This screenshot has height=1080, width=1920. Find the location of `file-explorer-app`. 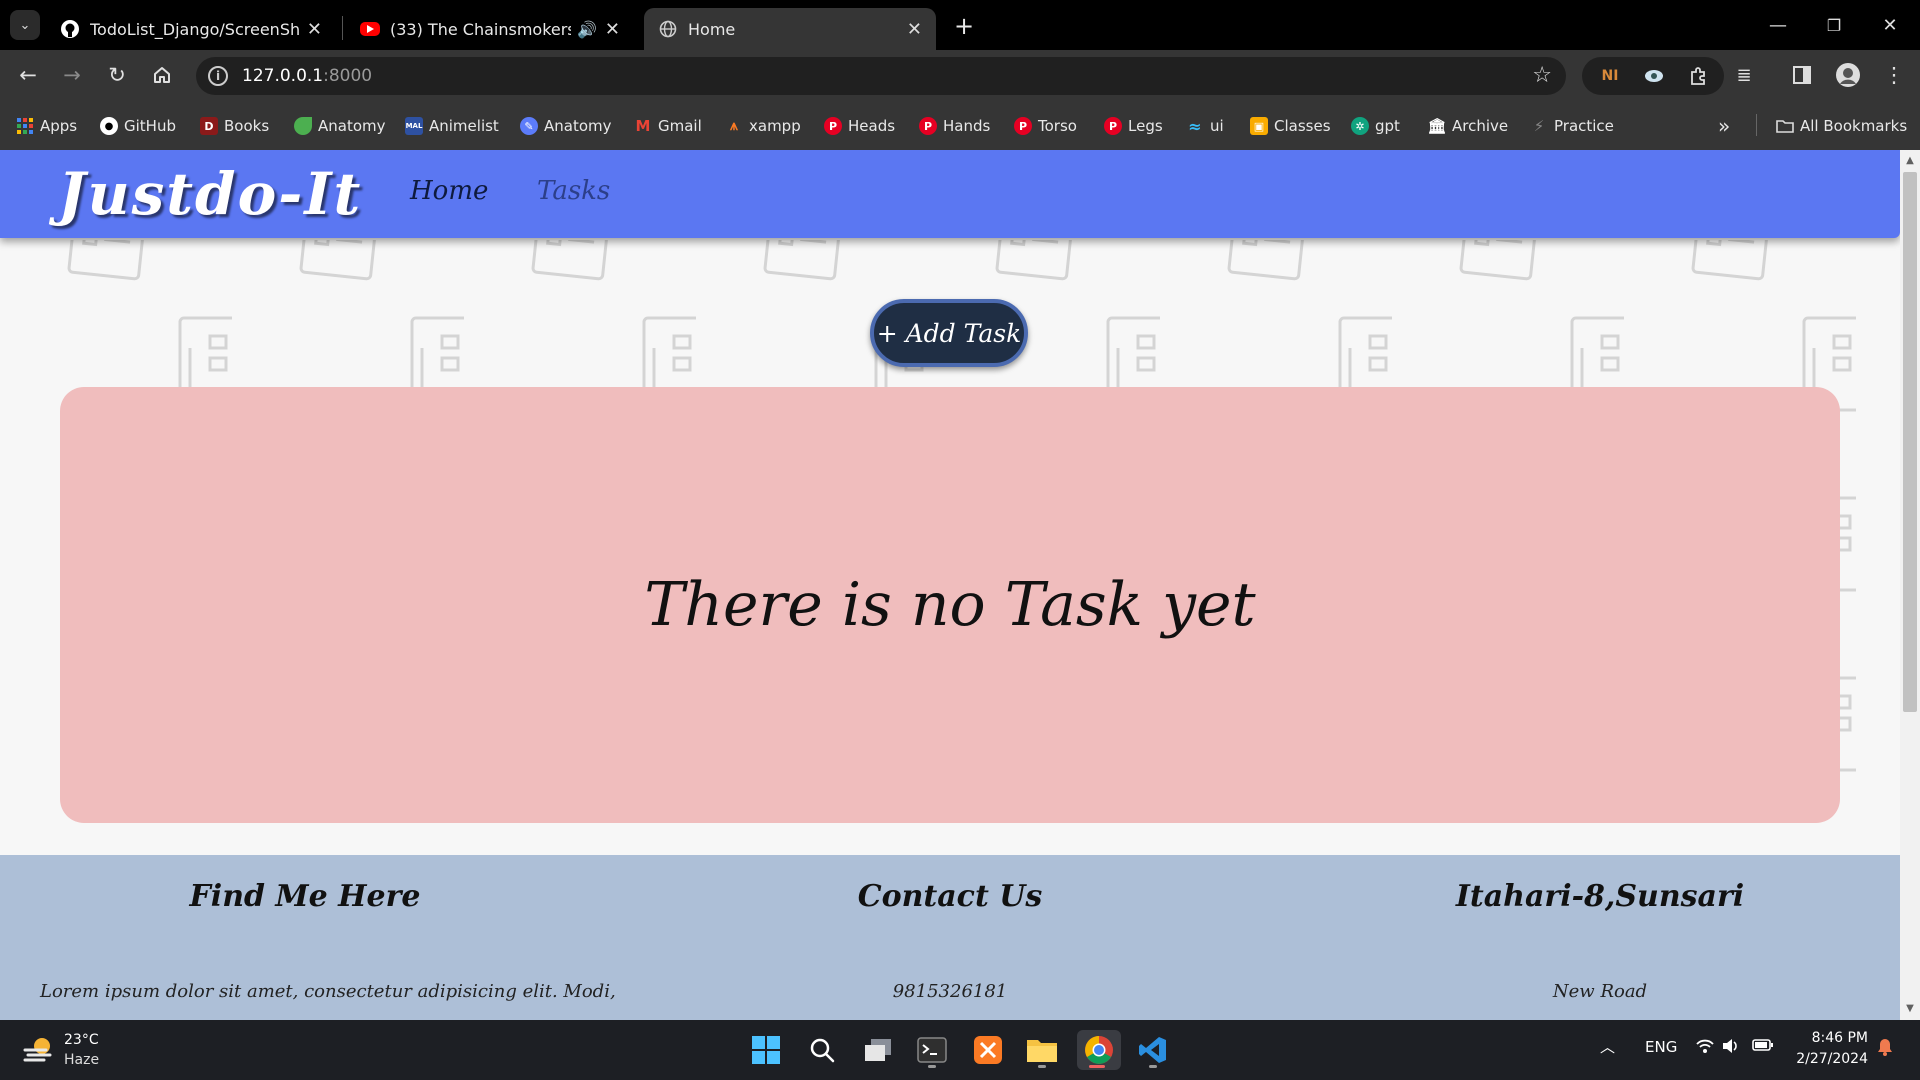

file-explorer-app is located at coordinates (1042, 1050).